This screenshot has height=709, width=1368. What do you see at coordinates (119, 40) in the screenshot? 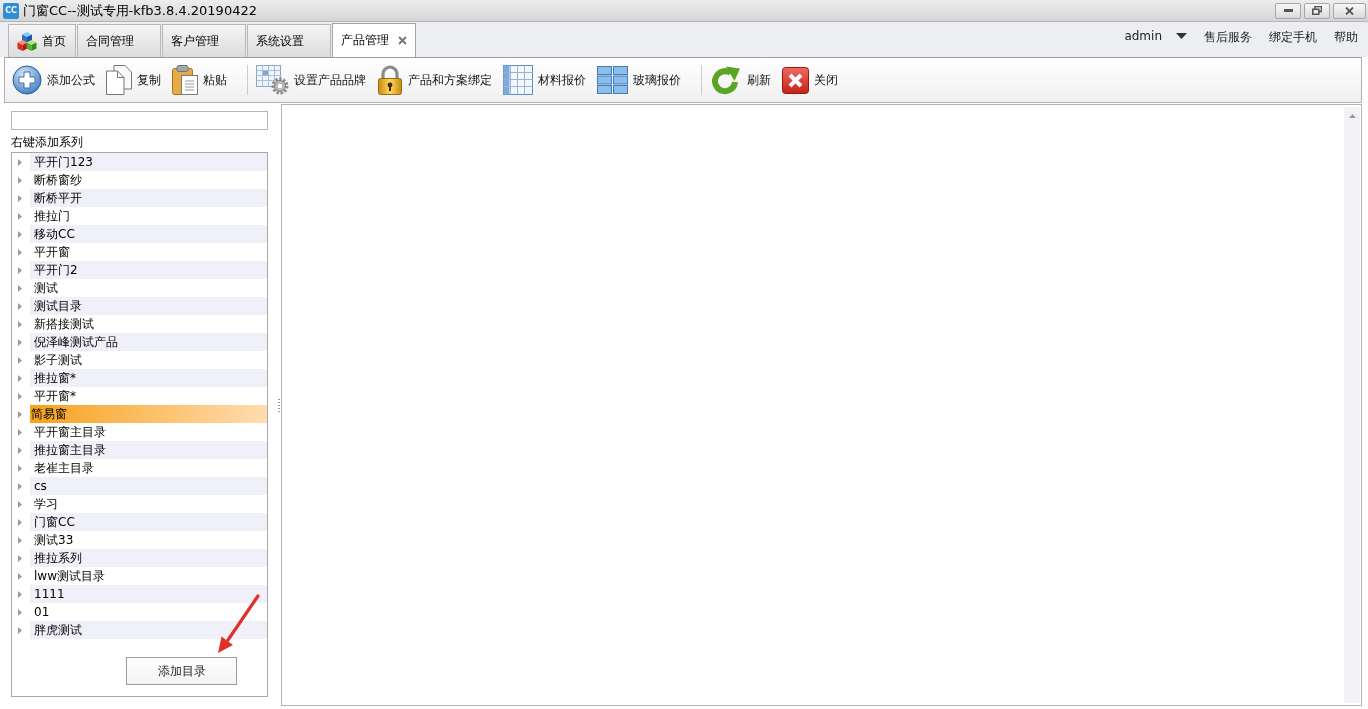
I see `tab: 合同管理` at bounding box center [119, 40].